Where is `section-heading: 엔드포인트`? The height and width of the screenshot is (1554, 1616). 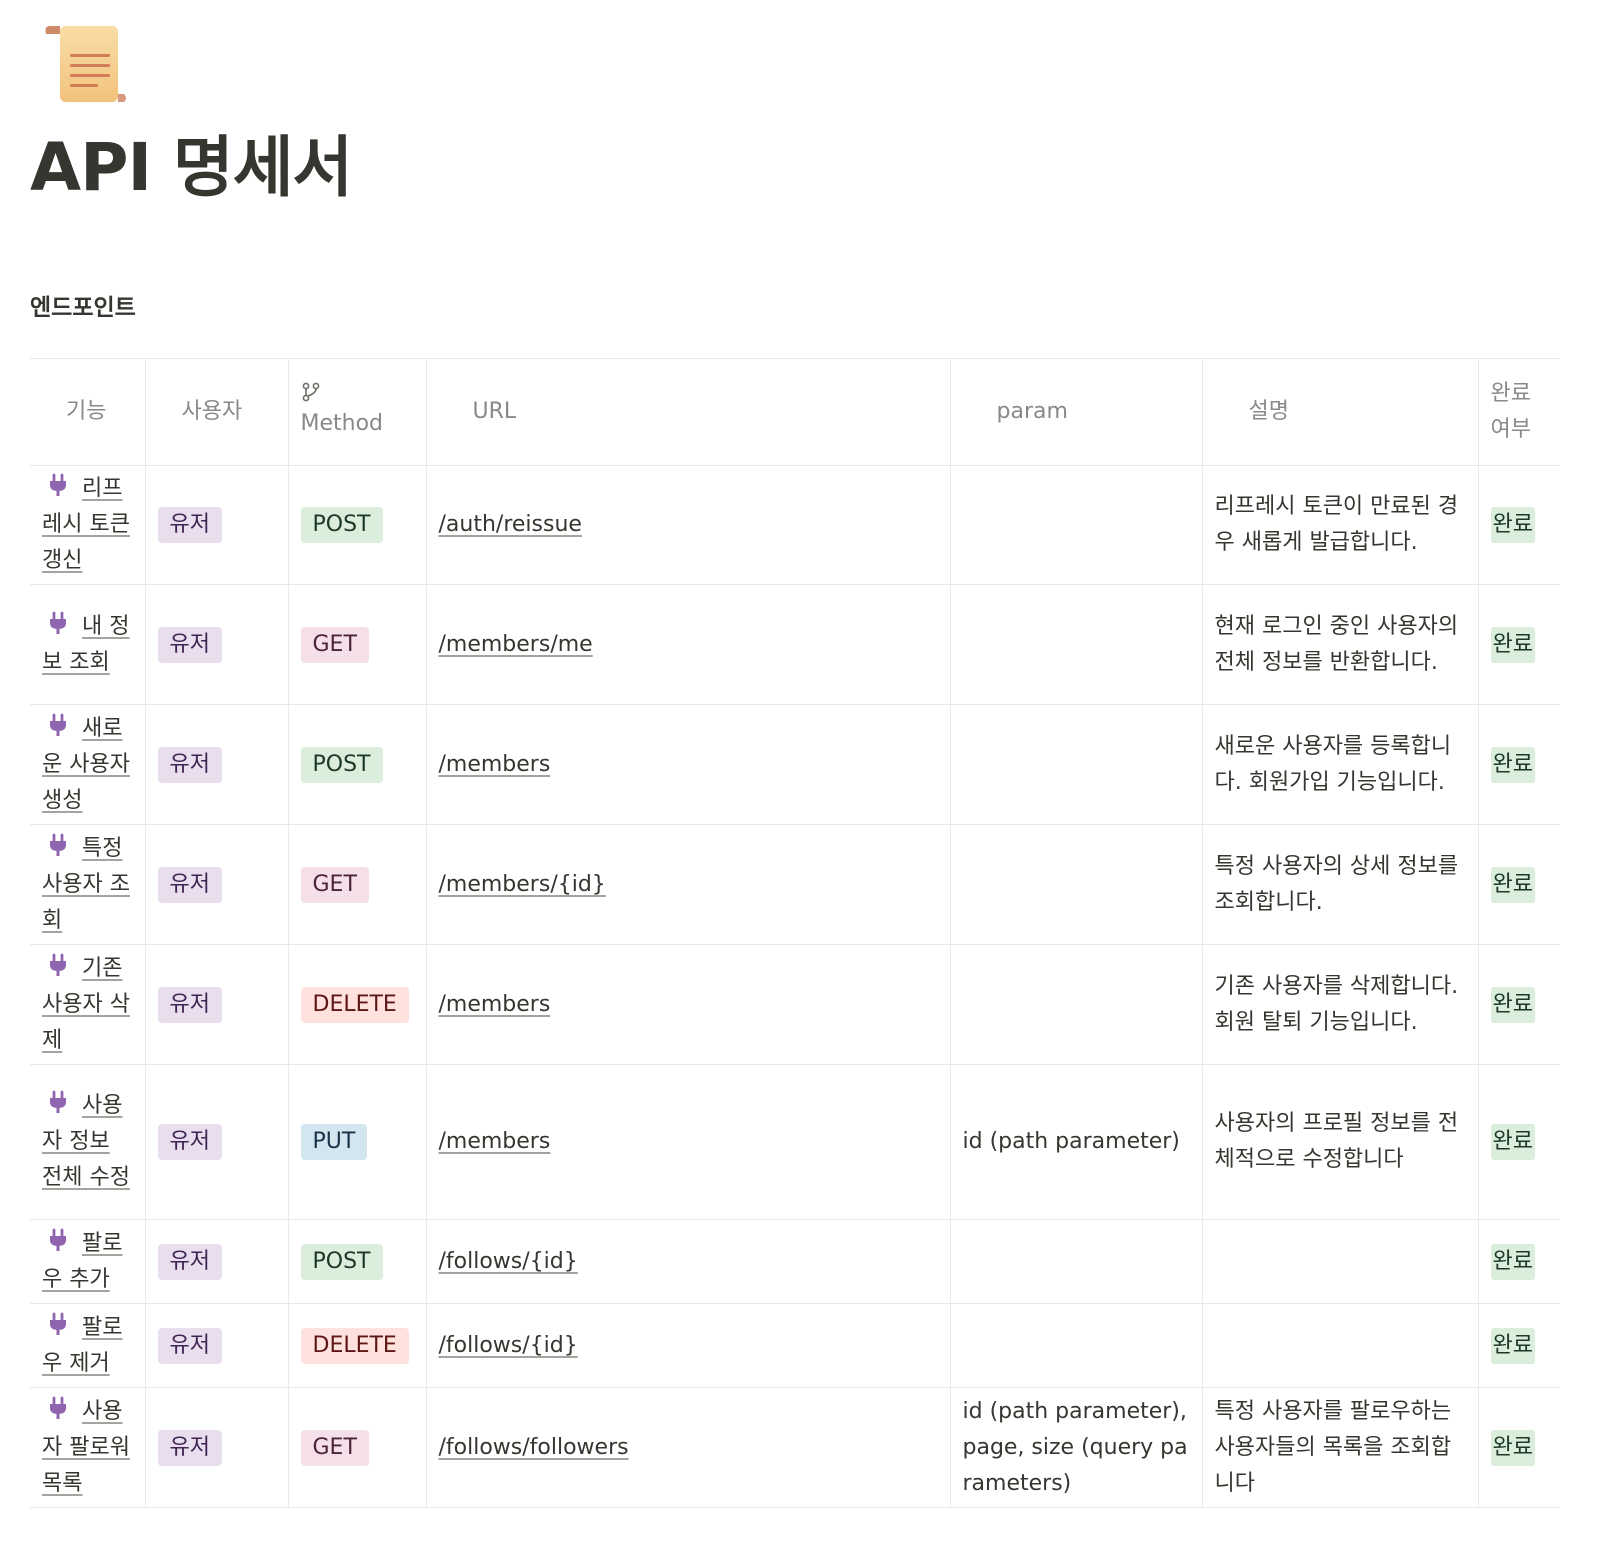
section-heading: 엔드포인트 is located at coordinates (83, 308).